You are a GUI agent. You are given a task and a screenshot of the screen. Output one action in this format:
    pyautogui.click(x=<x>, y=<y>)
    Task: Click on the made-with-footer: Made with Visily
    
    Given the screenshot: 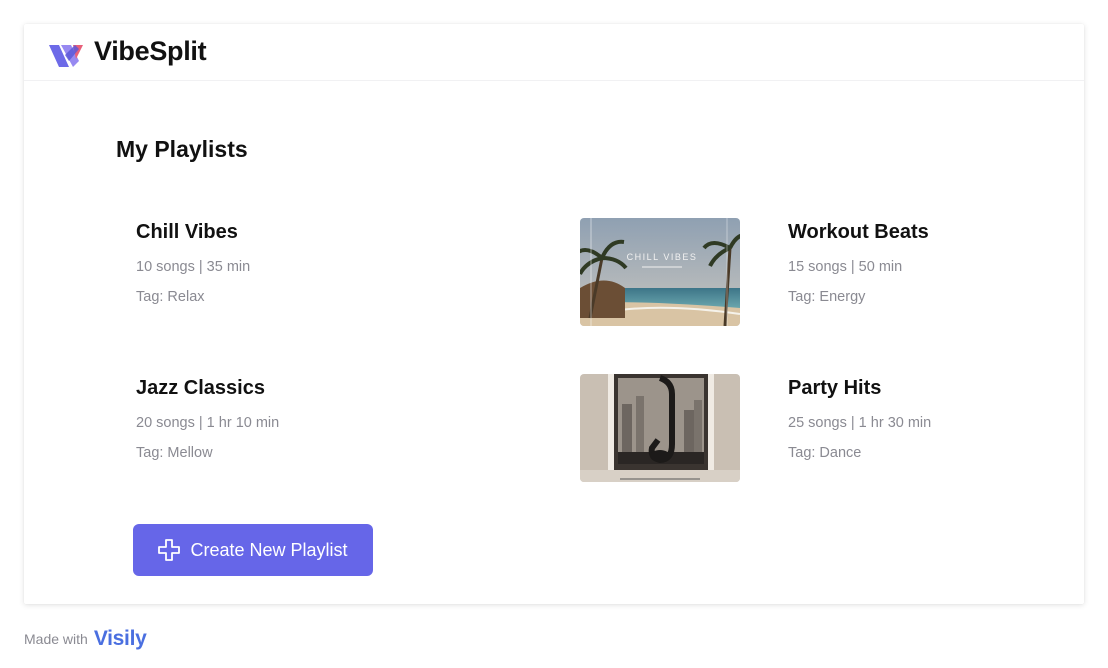 What is the action you would take?
    pyautogui.click(x=85, y=639)
    